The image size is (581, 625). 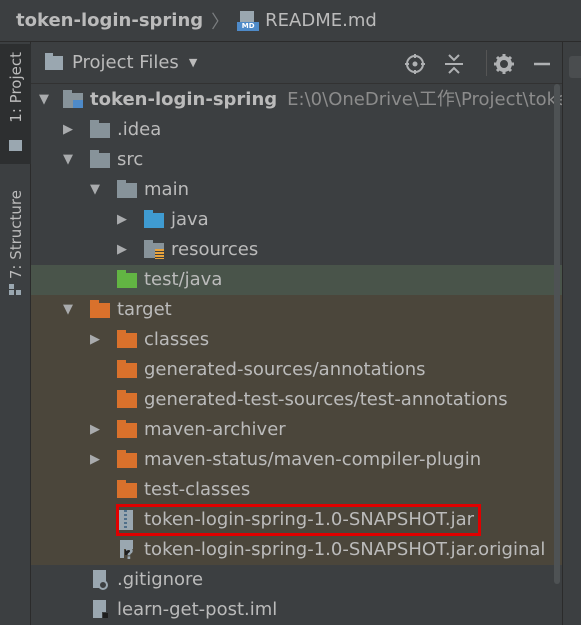 What do you see at coordinates (139, 129) in the screenshot?
I see `tree-item-label: .idea` at bounding box center [139, 129].